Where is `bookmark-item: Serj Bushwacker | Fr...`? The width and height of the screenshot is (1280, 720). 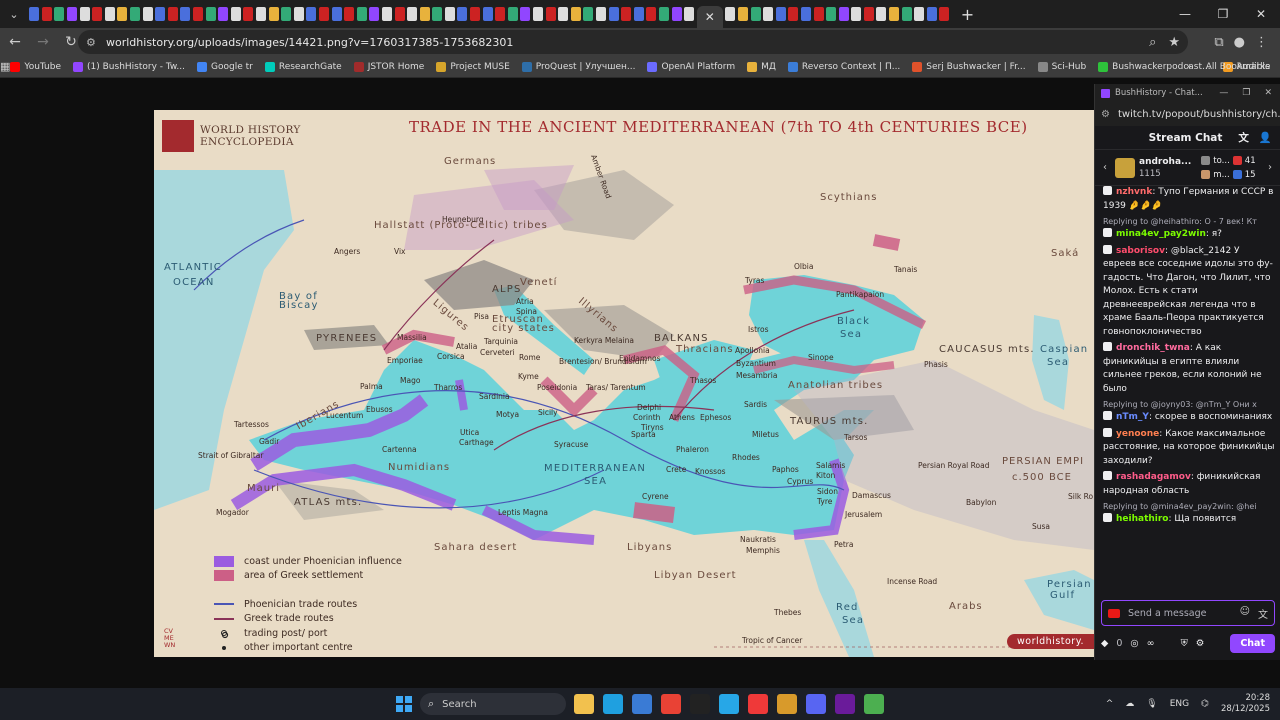
bookmark-item: Serj Bushwacker | Fr... is located at coordinates (969, 66).